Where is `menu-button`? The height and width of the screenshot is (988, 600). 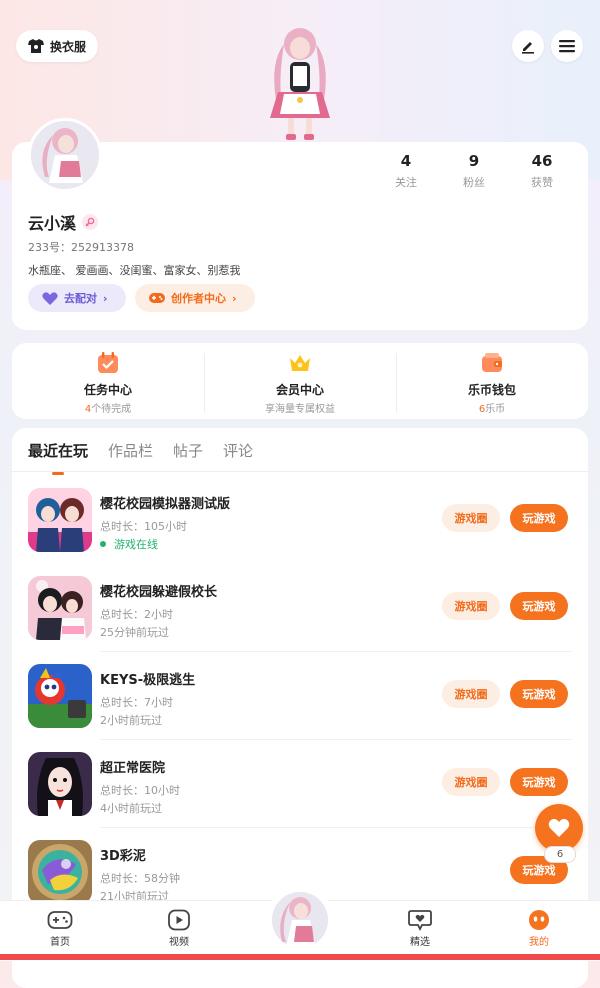 menu-button is located at coordinates (567, 46).